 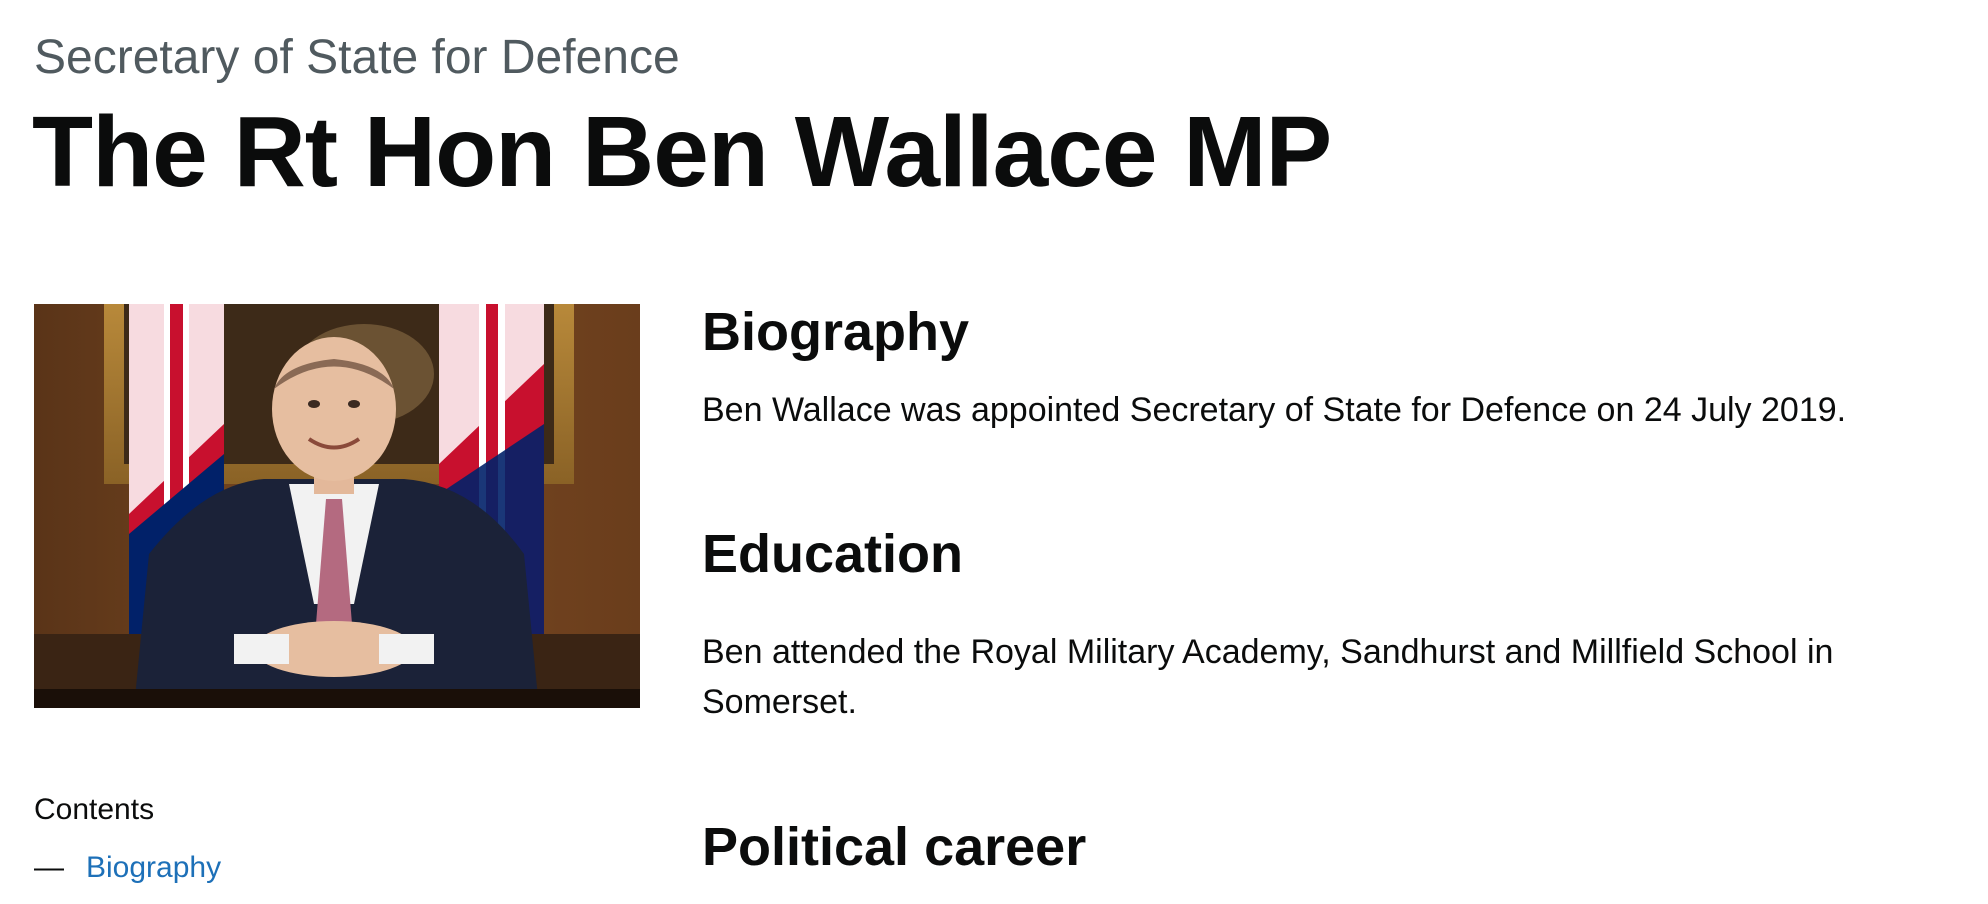 I want to click on biography-heading: Biography, so click(x=836, y=332).